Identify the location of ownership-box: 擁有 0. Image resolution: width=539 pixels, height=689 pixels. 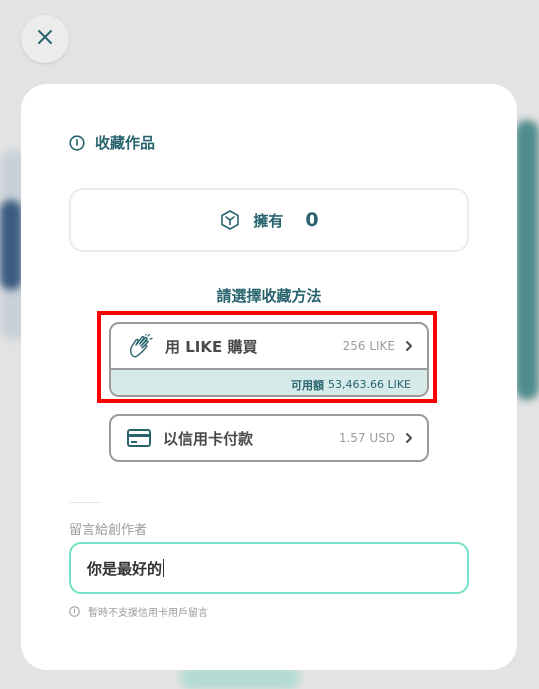
(269, 220).